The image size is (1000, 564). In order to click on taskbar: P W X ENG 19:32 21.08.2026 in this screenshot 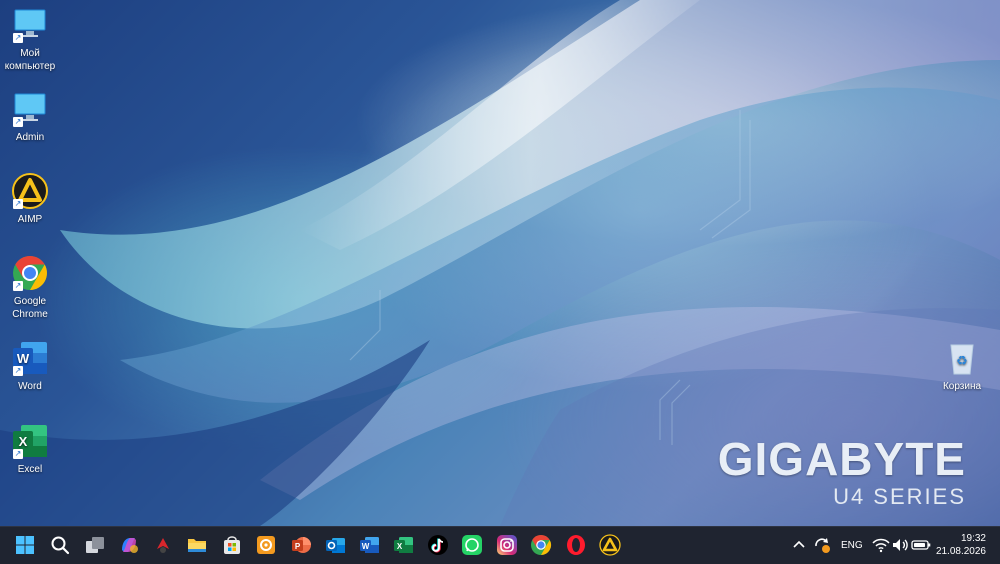, I will do `click(500, 545)`.